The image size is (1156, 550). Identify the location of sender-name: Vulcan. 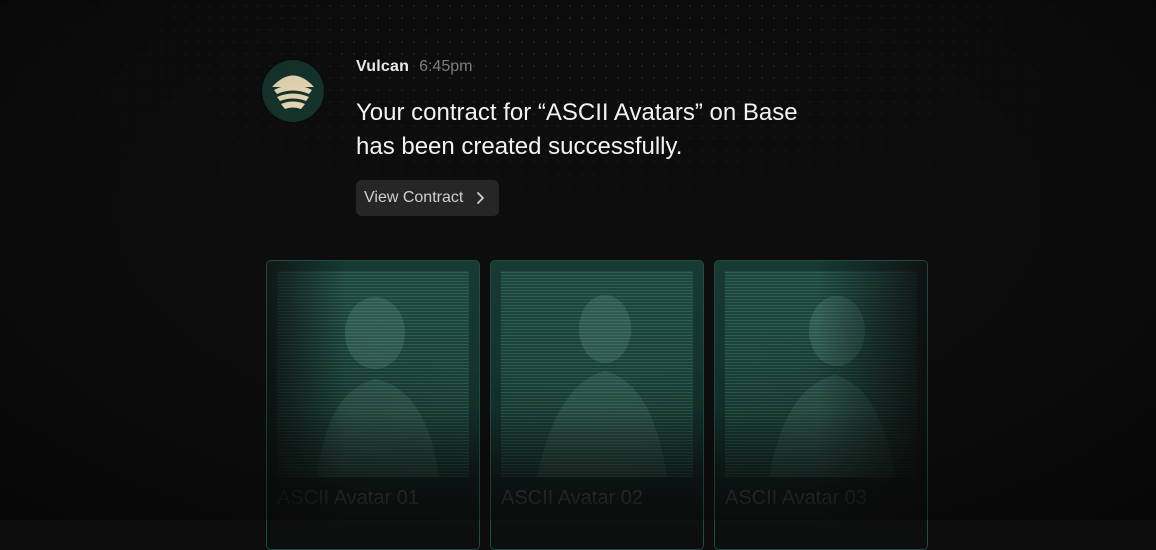
(383, 66).